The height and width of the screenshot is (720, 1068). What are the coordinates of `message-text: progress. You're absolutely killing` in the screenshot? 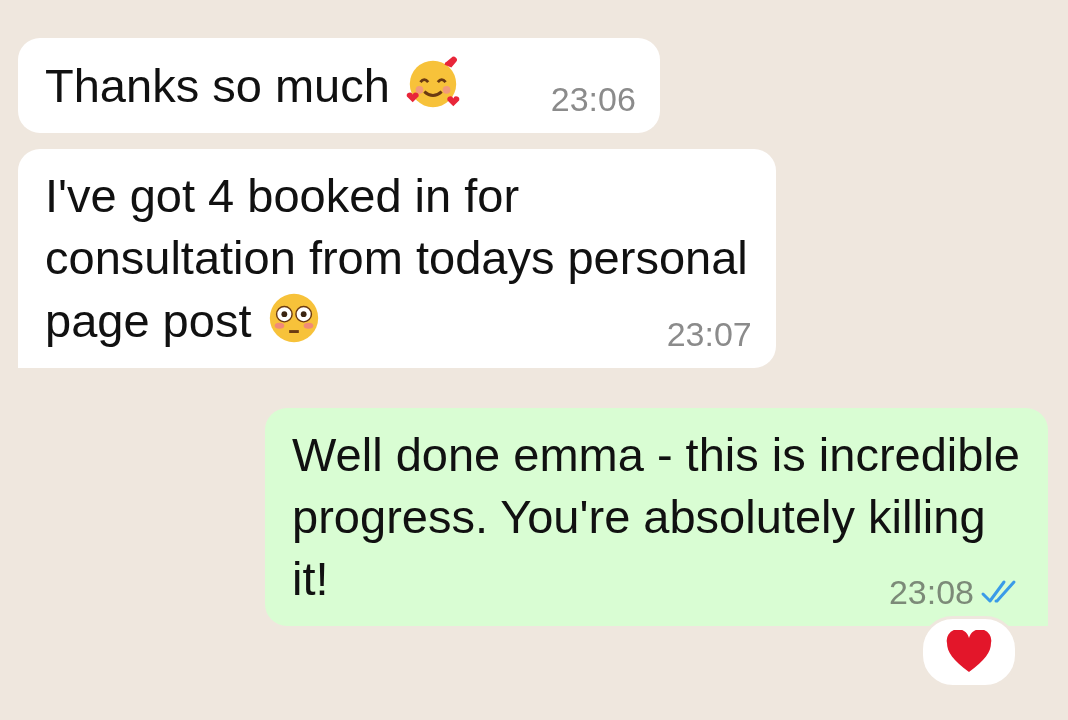 It's located at (639, 516).